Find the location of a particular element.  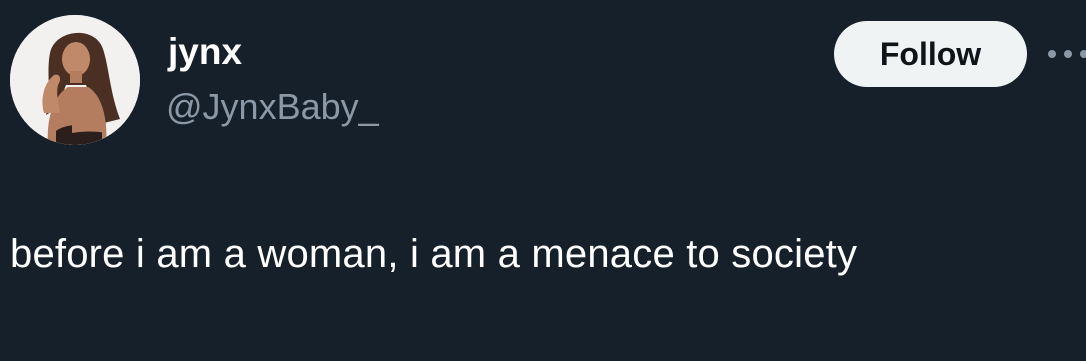

user-handle: @JynxBaby_ is located at coordinates (272, 107).